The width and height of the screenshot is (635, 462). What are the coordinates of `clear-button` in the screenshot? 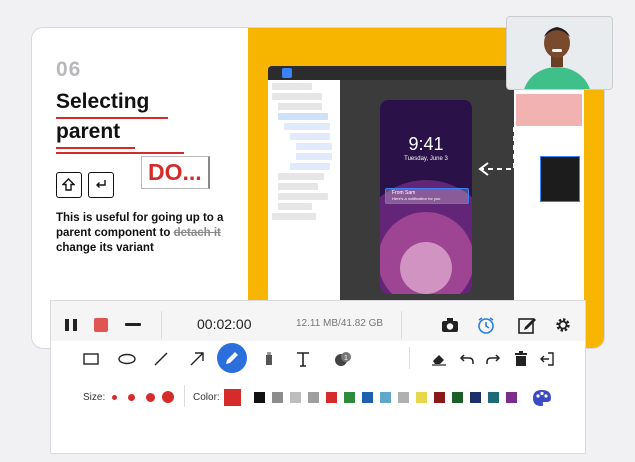 It's located at (521, 359).